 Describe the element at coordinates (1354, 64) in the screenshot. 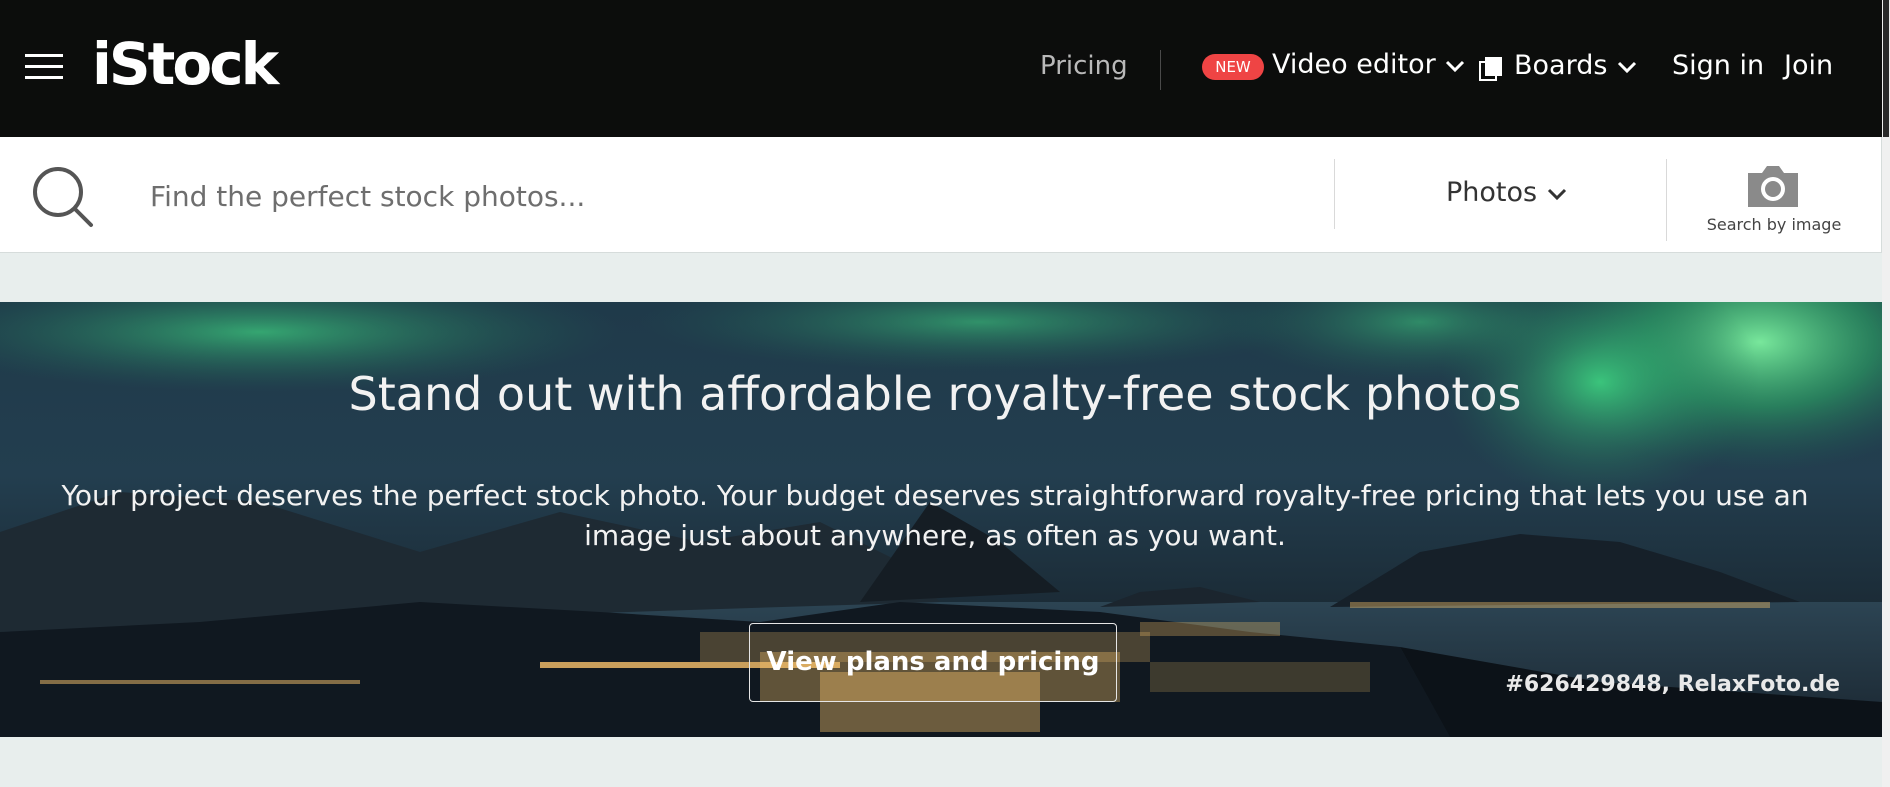

I see `video-editor-label: Video editor` at that location.